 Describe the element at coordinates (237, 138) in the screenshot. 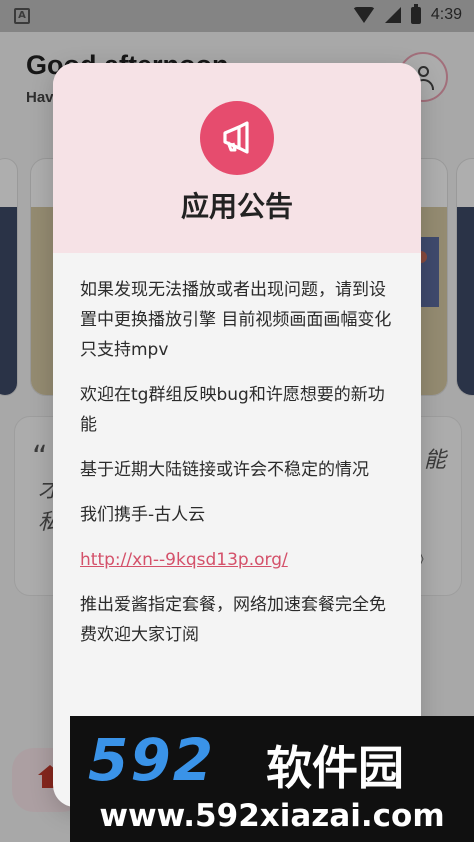

I see `megaphone-icon` at that location.